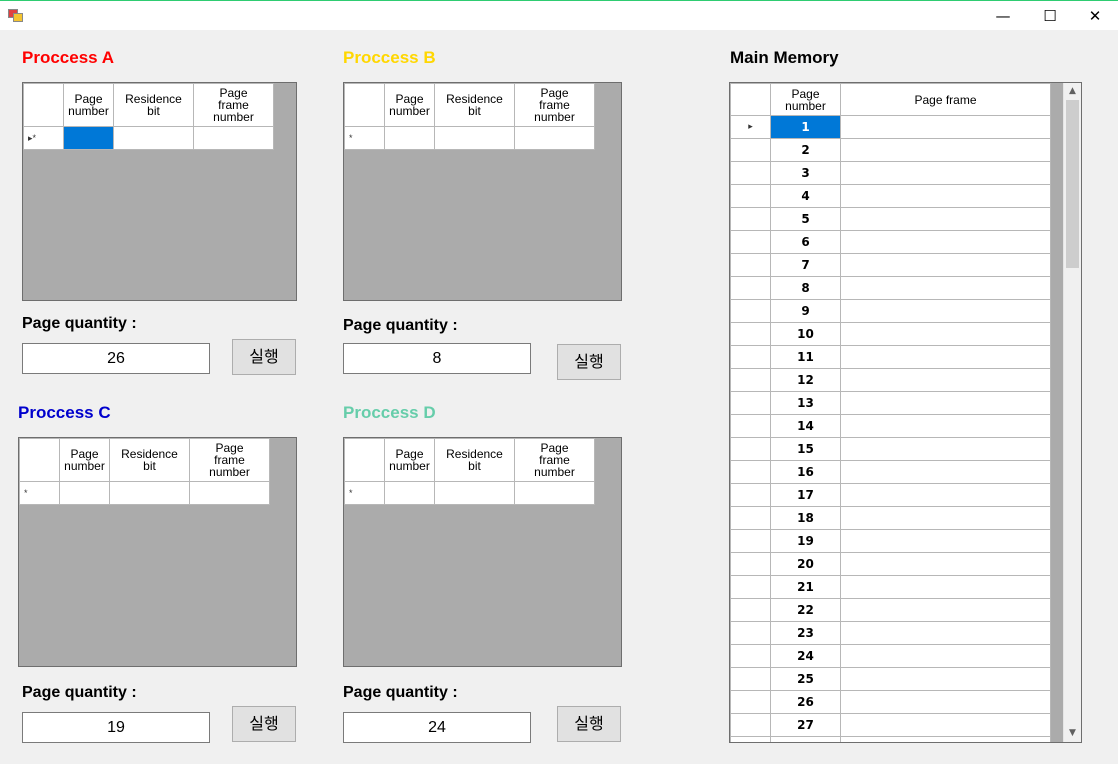  What do you see at coordinates (264, 724) in the screenshot?
I see `process-c-run-button: 실행` at bounding box center [264, 724].